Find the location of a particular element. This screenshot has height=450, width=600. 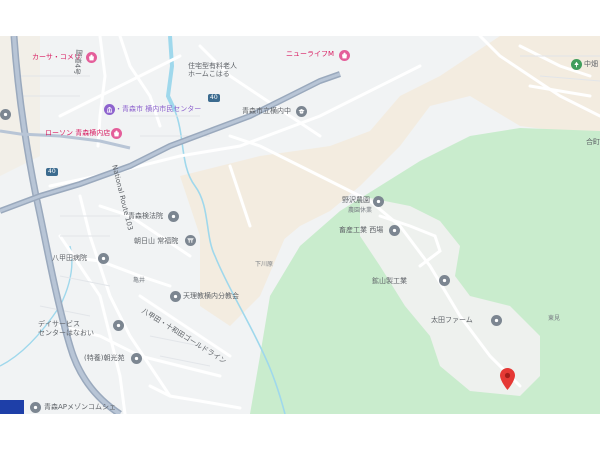

jutaku-home-label: 住宅型有料老人 ホームこはる is located at coordinates (212, 70).